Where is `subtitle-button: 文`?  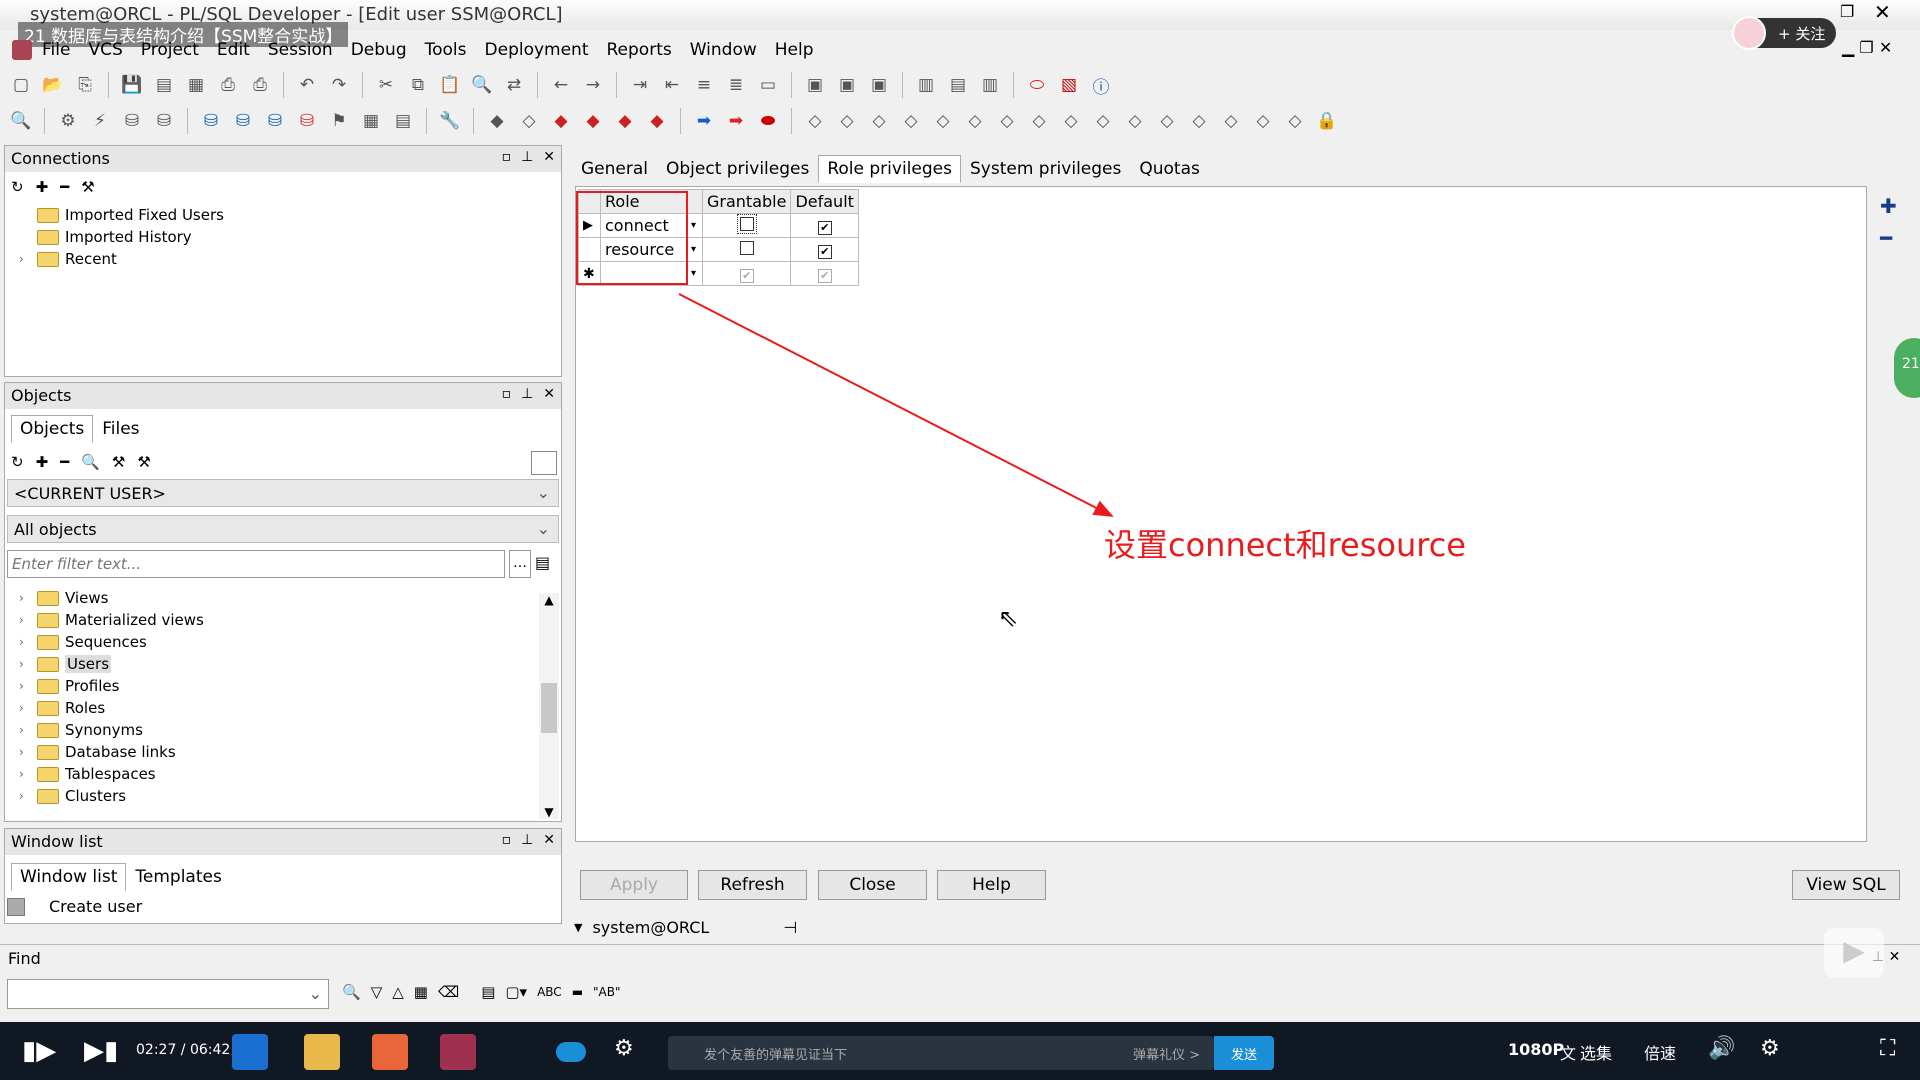
subtitle-button: 文 is located at coordinates (1568, 1052).